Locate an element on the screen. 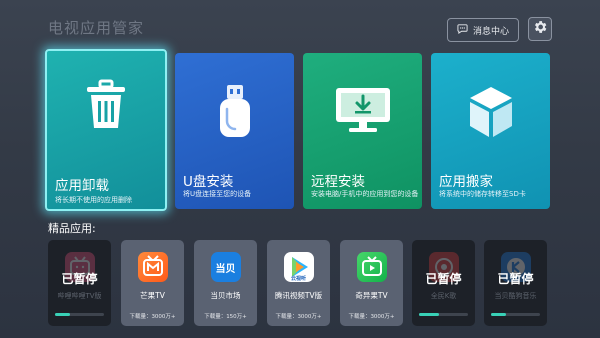  app-card-kiwi-tv: 奇异果TV 下载量：3000万+ is located at coordinates (371, 283).